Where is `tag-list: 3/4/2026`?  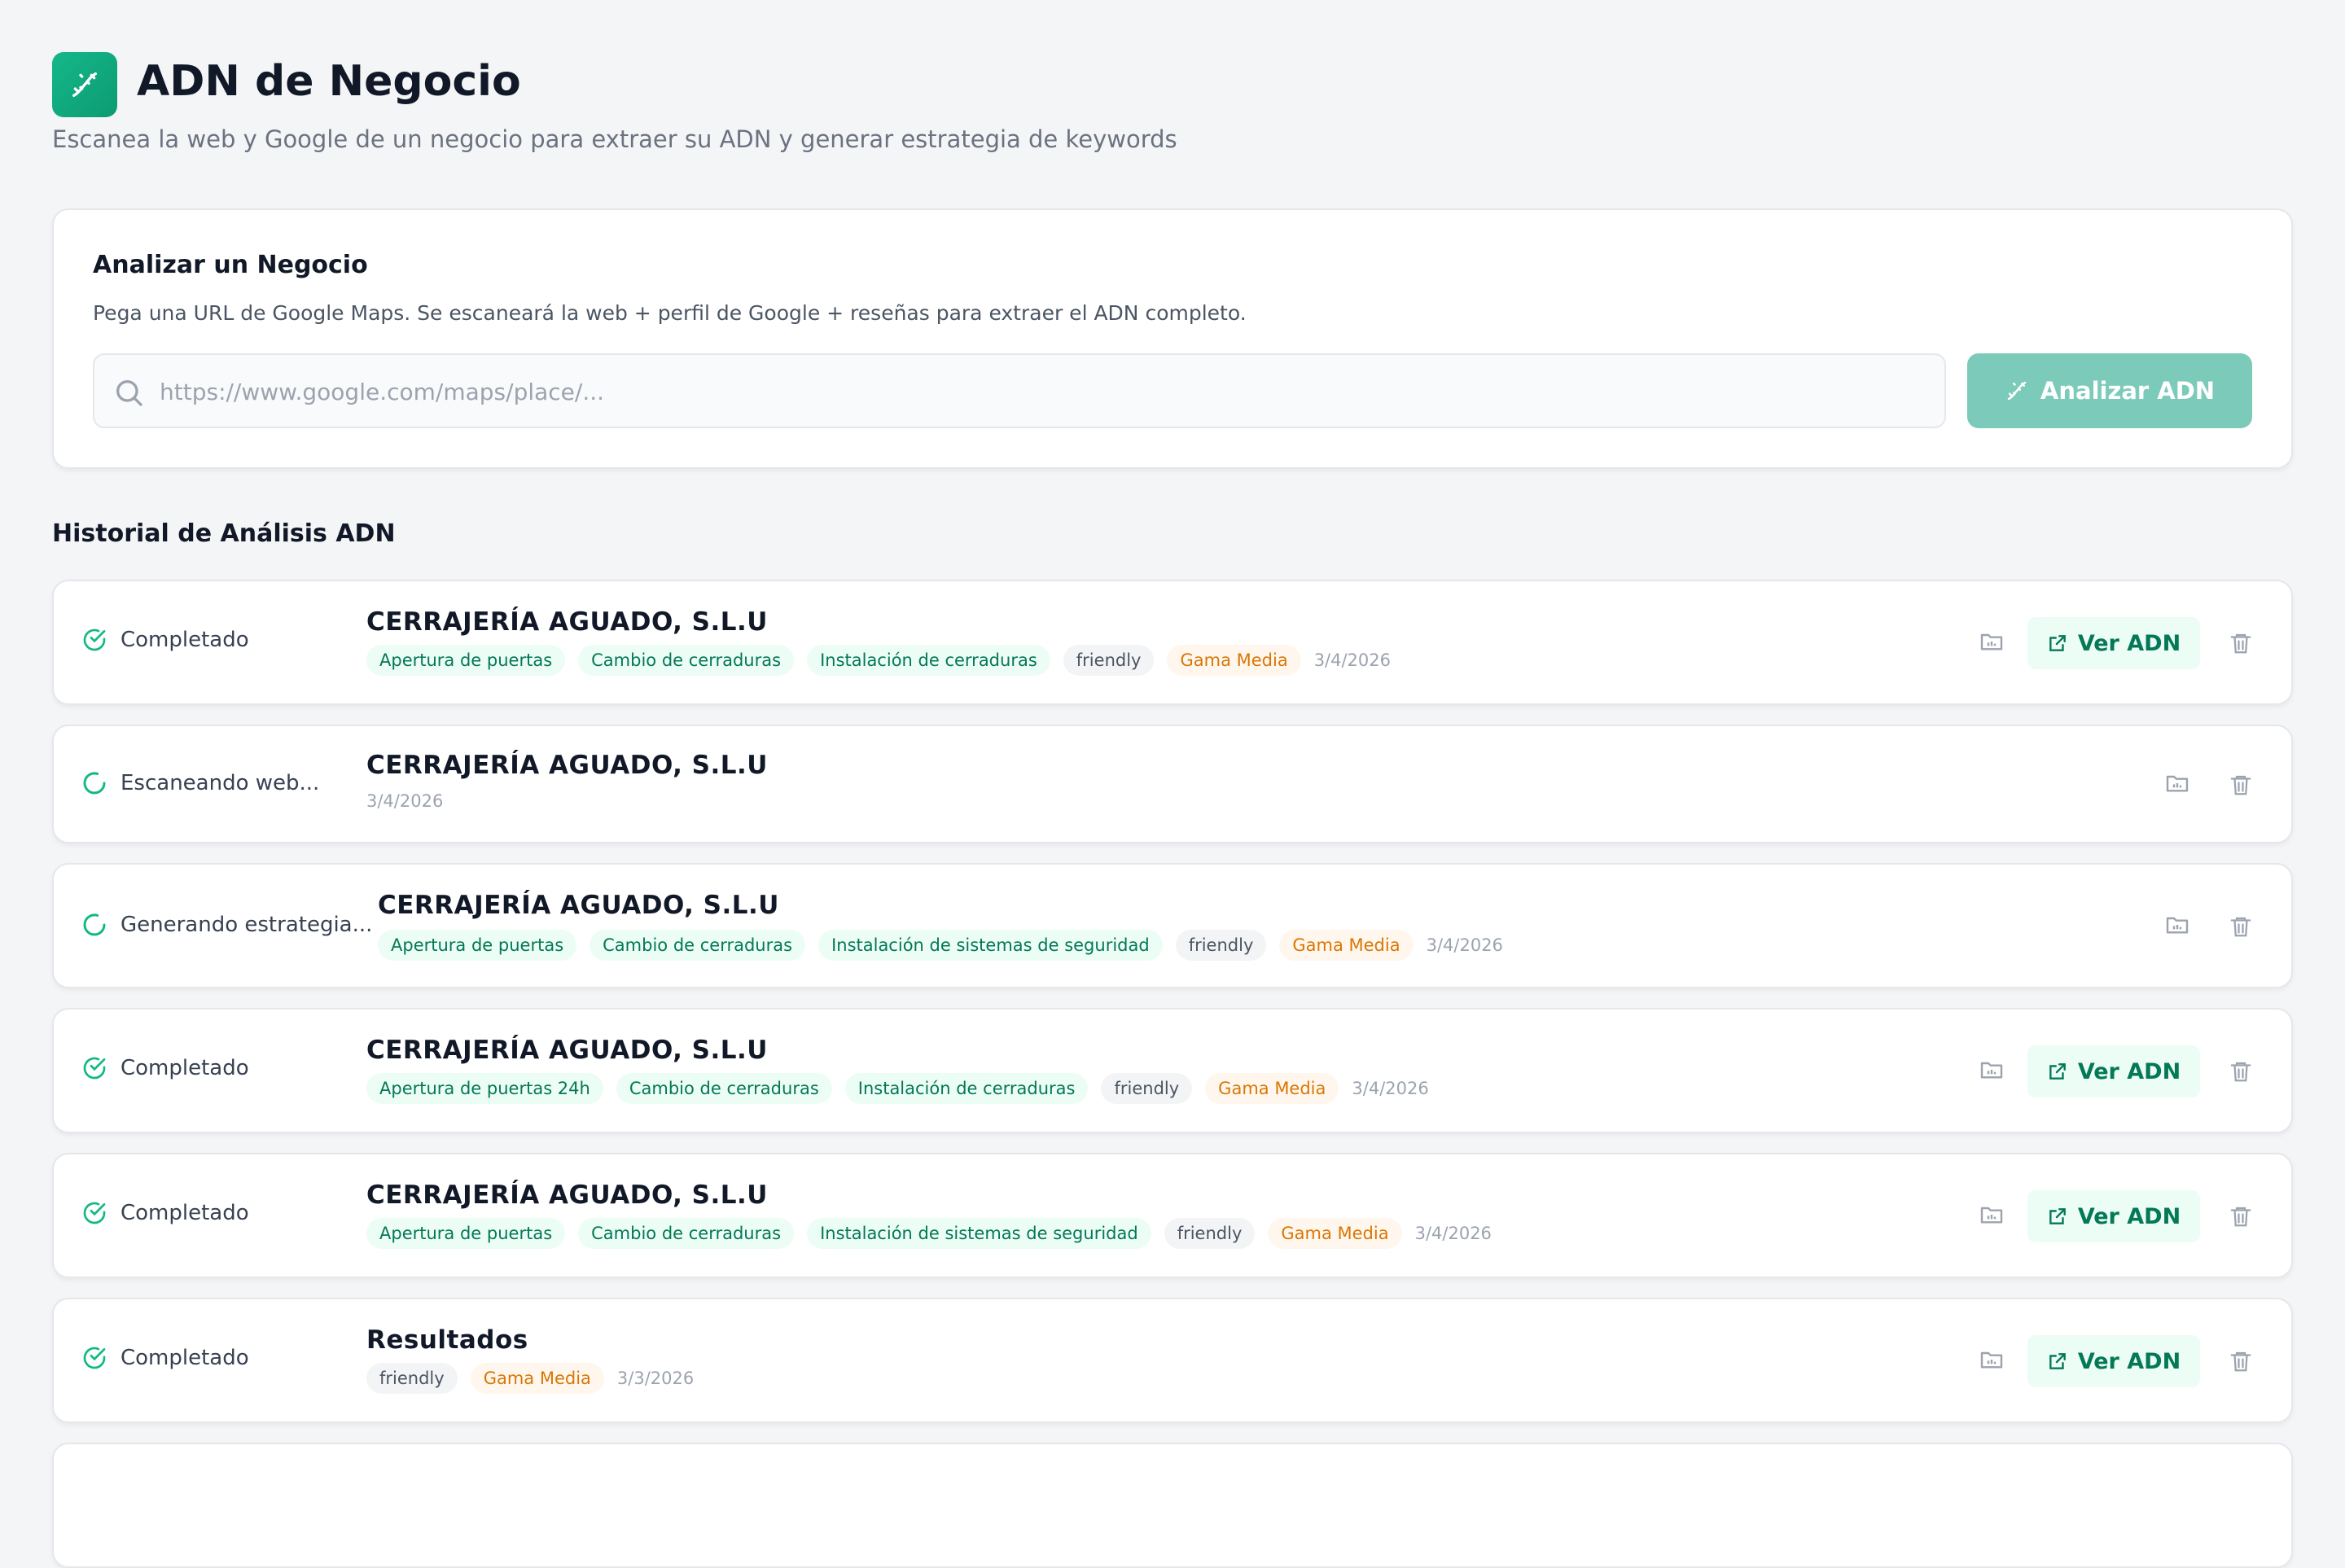 tag-list: 3/4/2026 is located at coordinates (405, 801).